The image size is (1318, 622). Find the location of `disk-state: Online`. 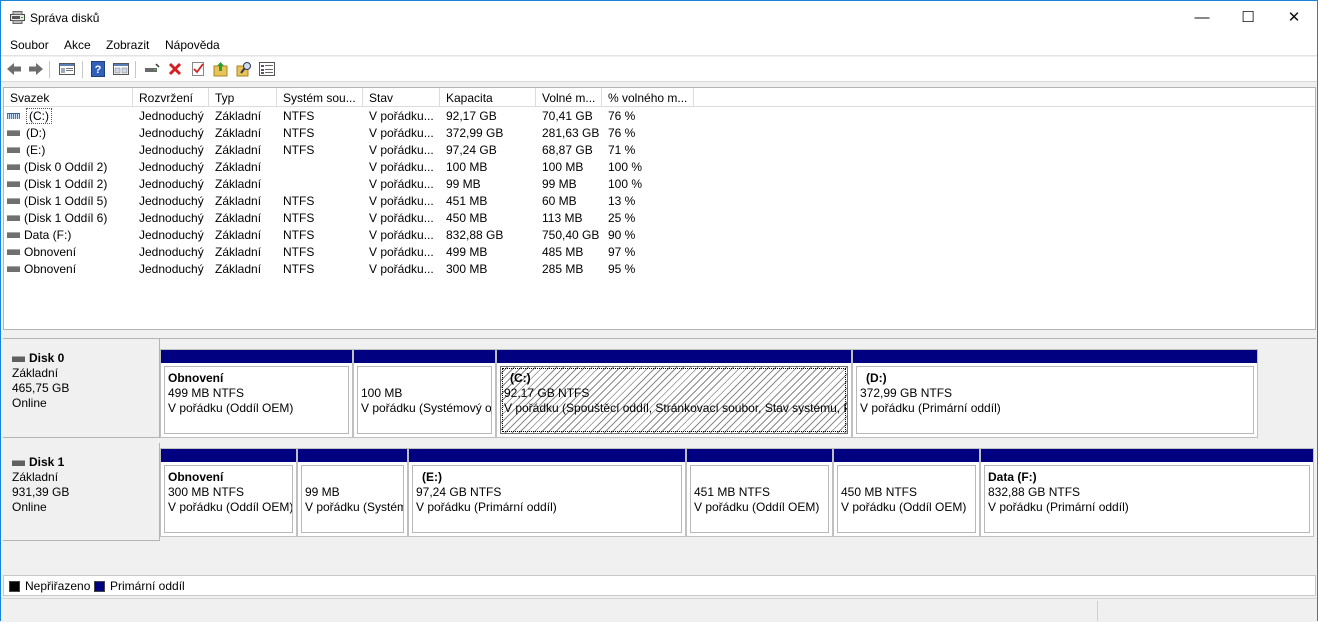

disk-state: Online is located at coordinates (29, 507).